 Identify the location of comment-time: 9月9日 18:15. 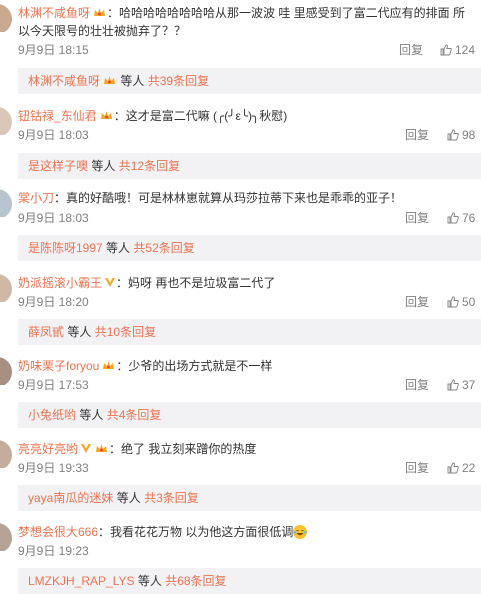
(53, 50).